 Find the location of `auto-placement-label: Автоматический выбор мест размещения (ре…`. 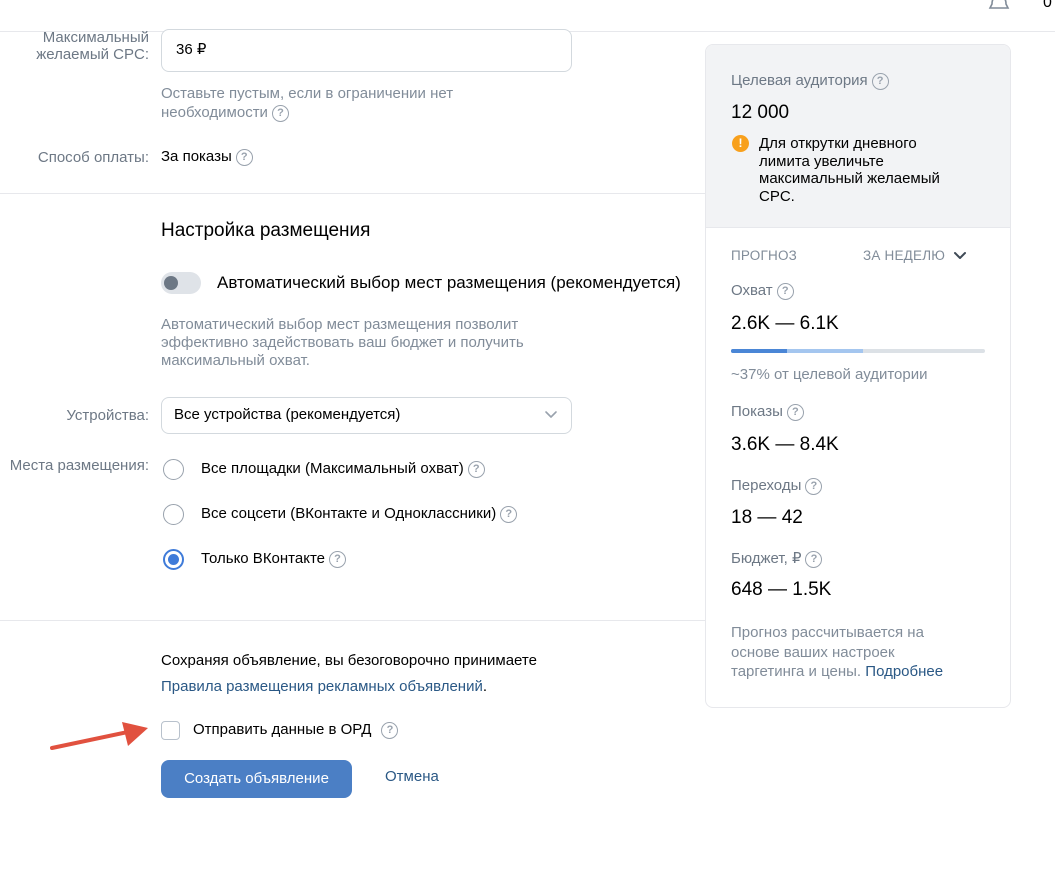

auto-placement-label: Автоматический выбор мест размещения (ре… is located at coordinates (449, 282).